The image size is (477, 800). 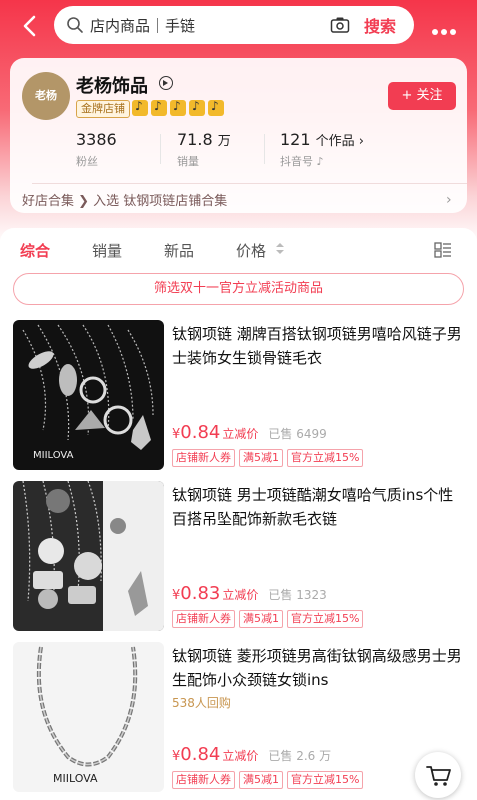 I want to click on promo-filter-button: 筛选双十一官方立减活动商品, so click(x=238, y=289).